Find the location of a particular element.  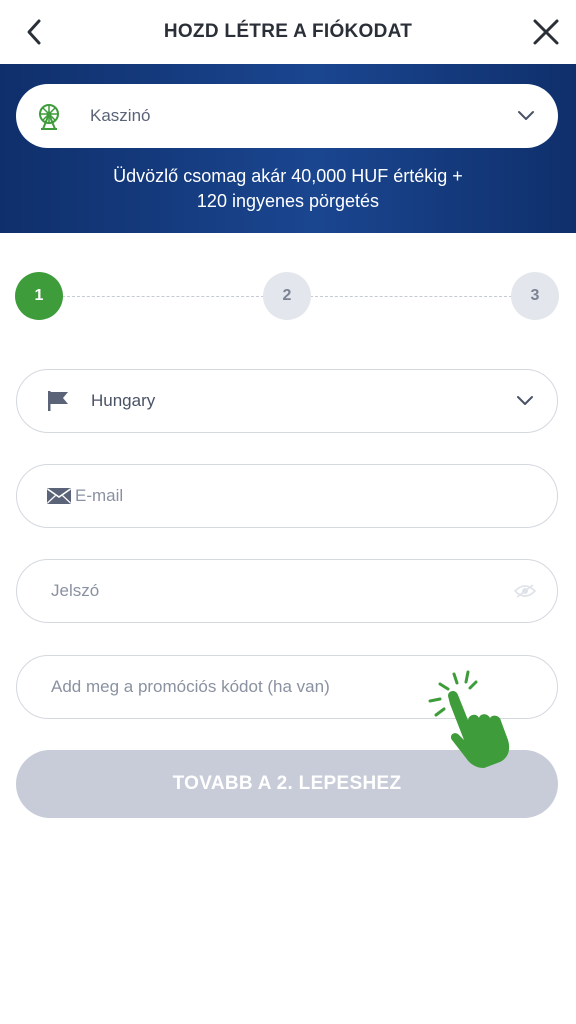

page-title: HOZD LÉTRE A FIÓKODAT is located at coordinates (288, 31).